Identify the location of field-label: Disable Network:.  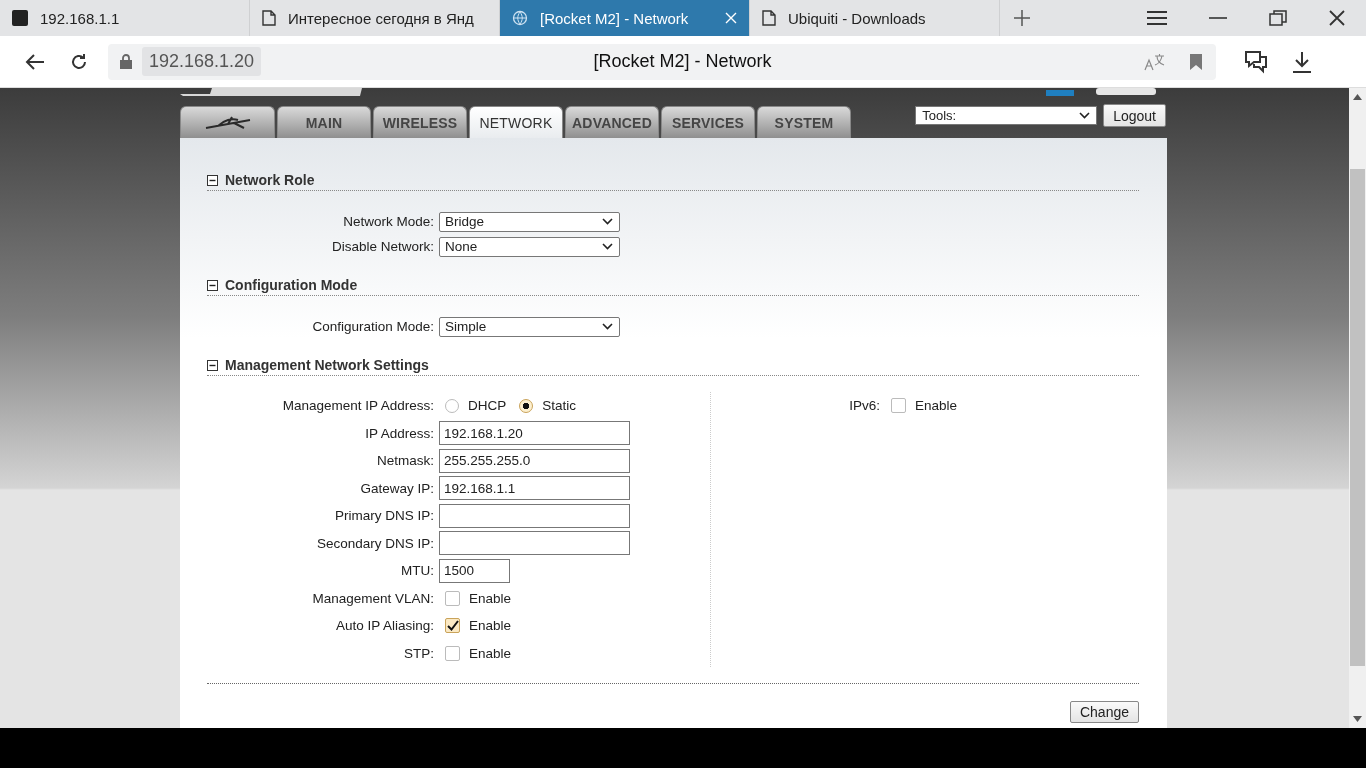
(382, 246).